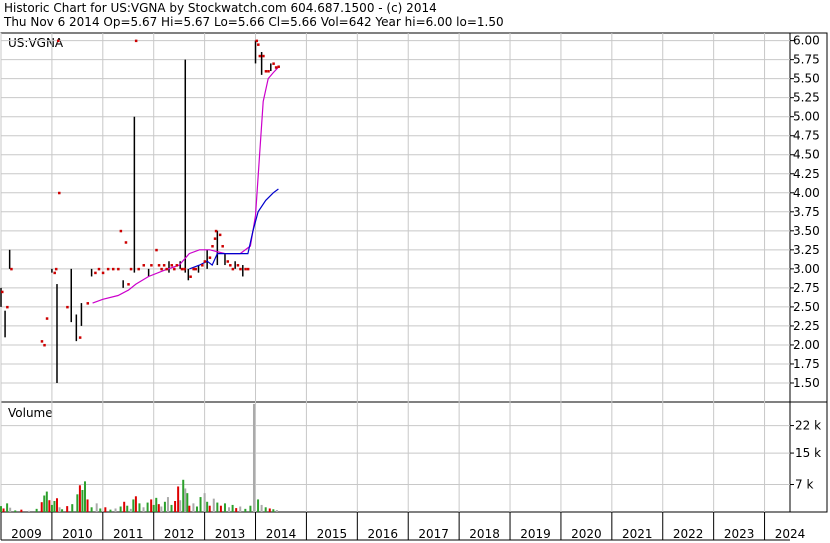 The height and width of the screenshot is (543, 830). Describe the element at coordinates (26, 534) in the screenshot. I see `x-tick-label: 2009` at that location.